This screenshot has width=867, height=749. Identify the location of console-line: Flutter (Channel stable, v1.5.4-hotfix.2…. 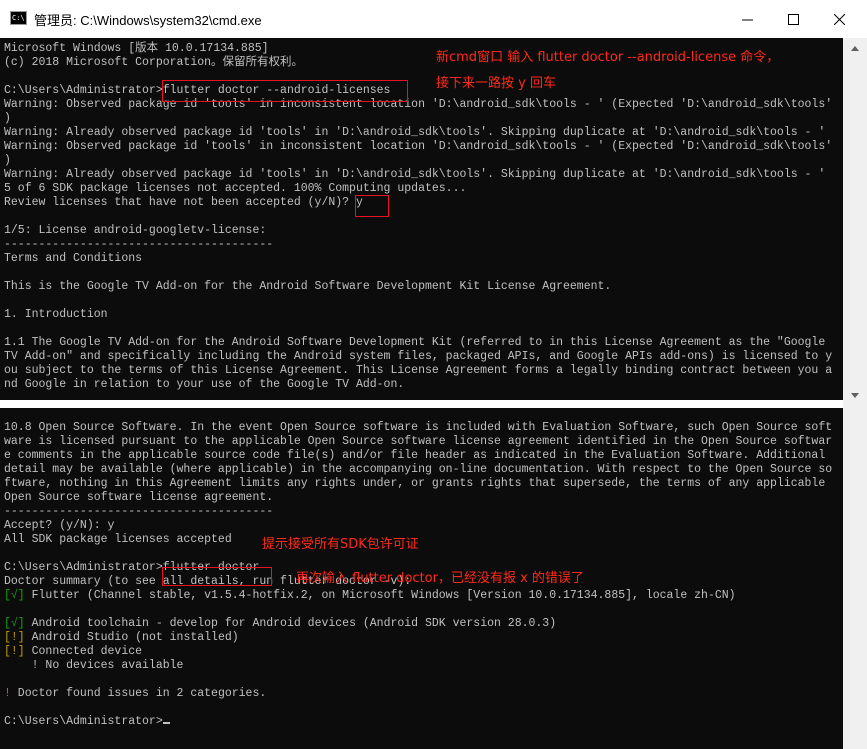
(380, 595).